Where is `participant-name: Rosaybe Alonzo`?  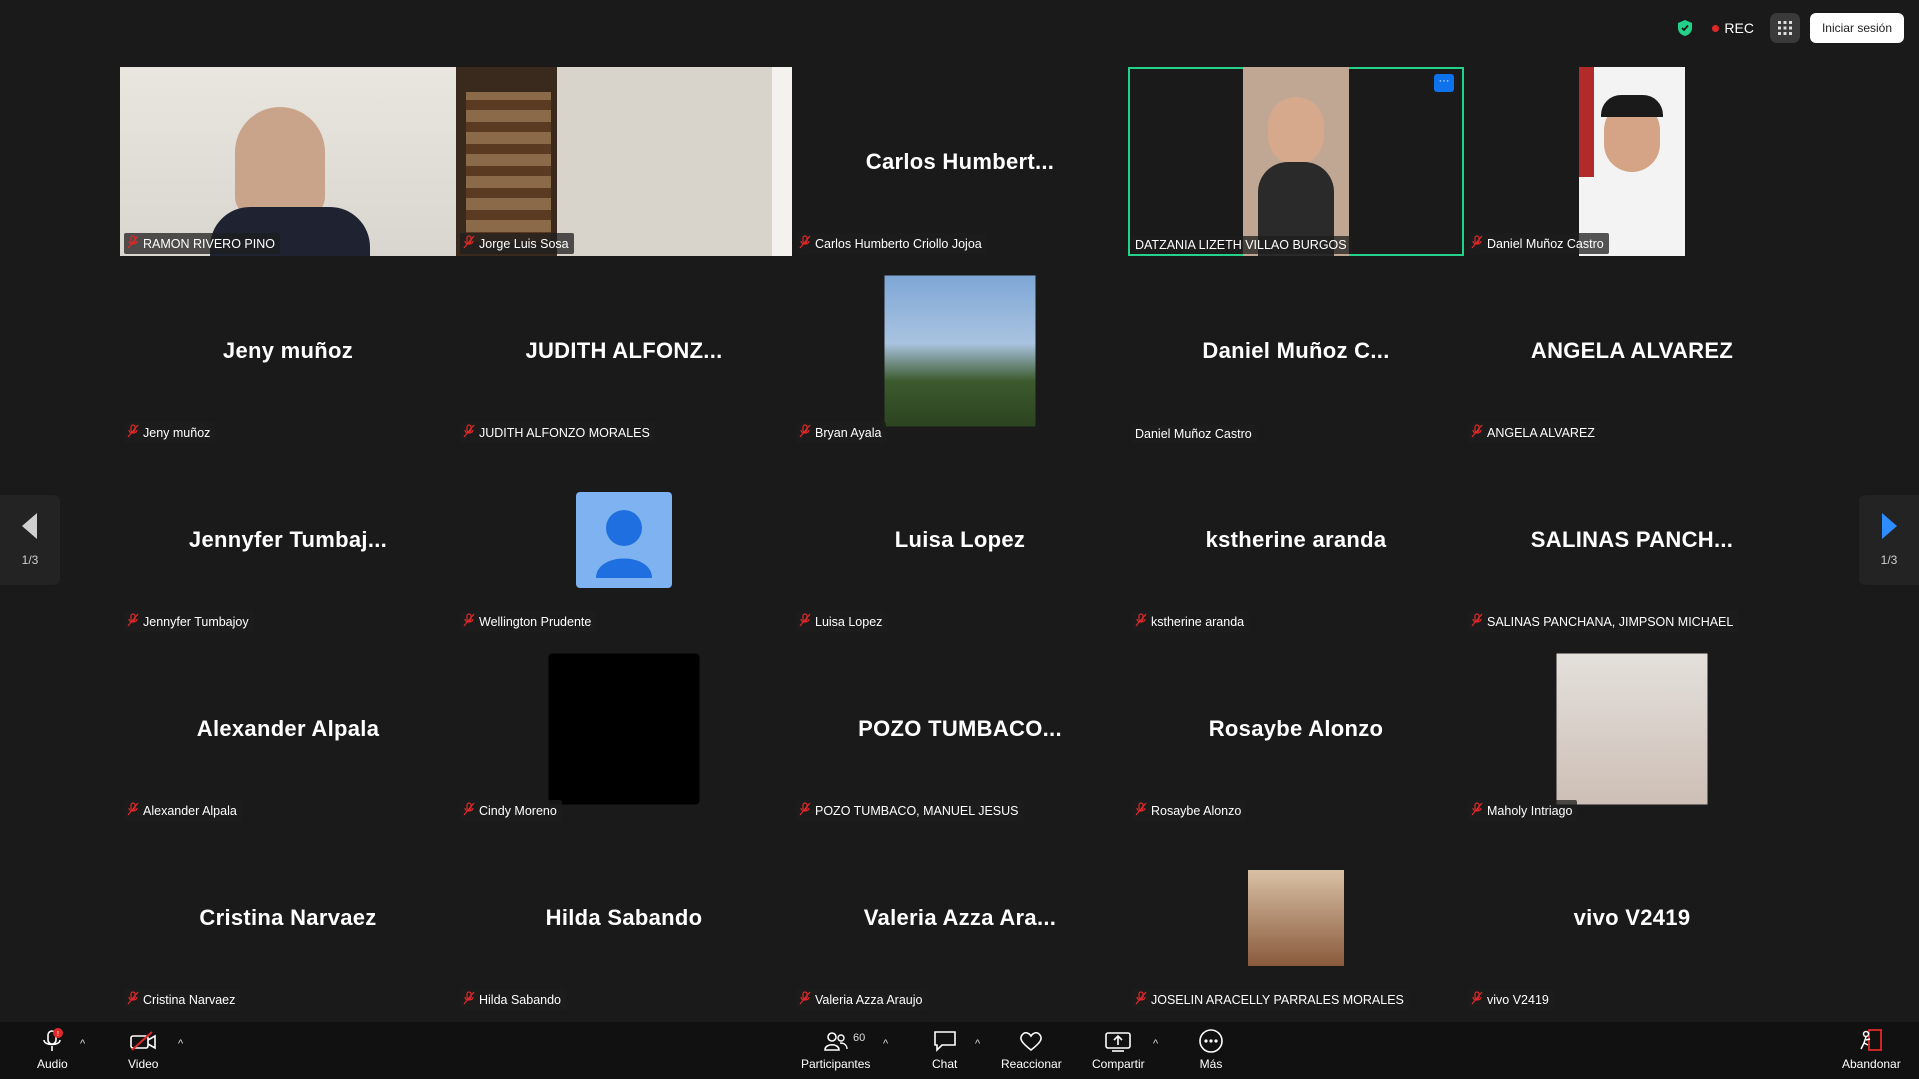
participant-name: Rosaybe Alonzo is located at coordinates (1196, 810).